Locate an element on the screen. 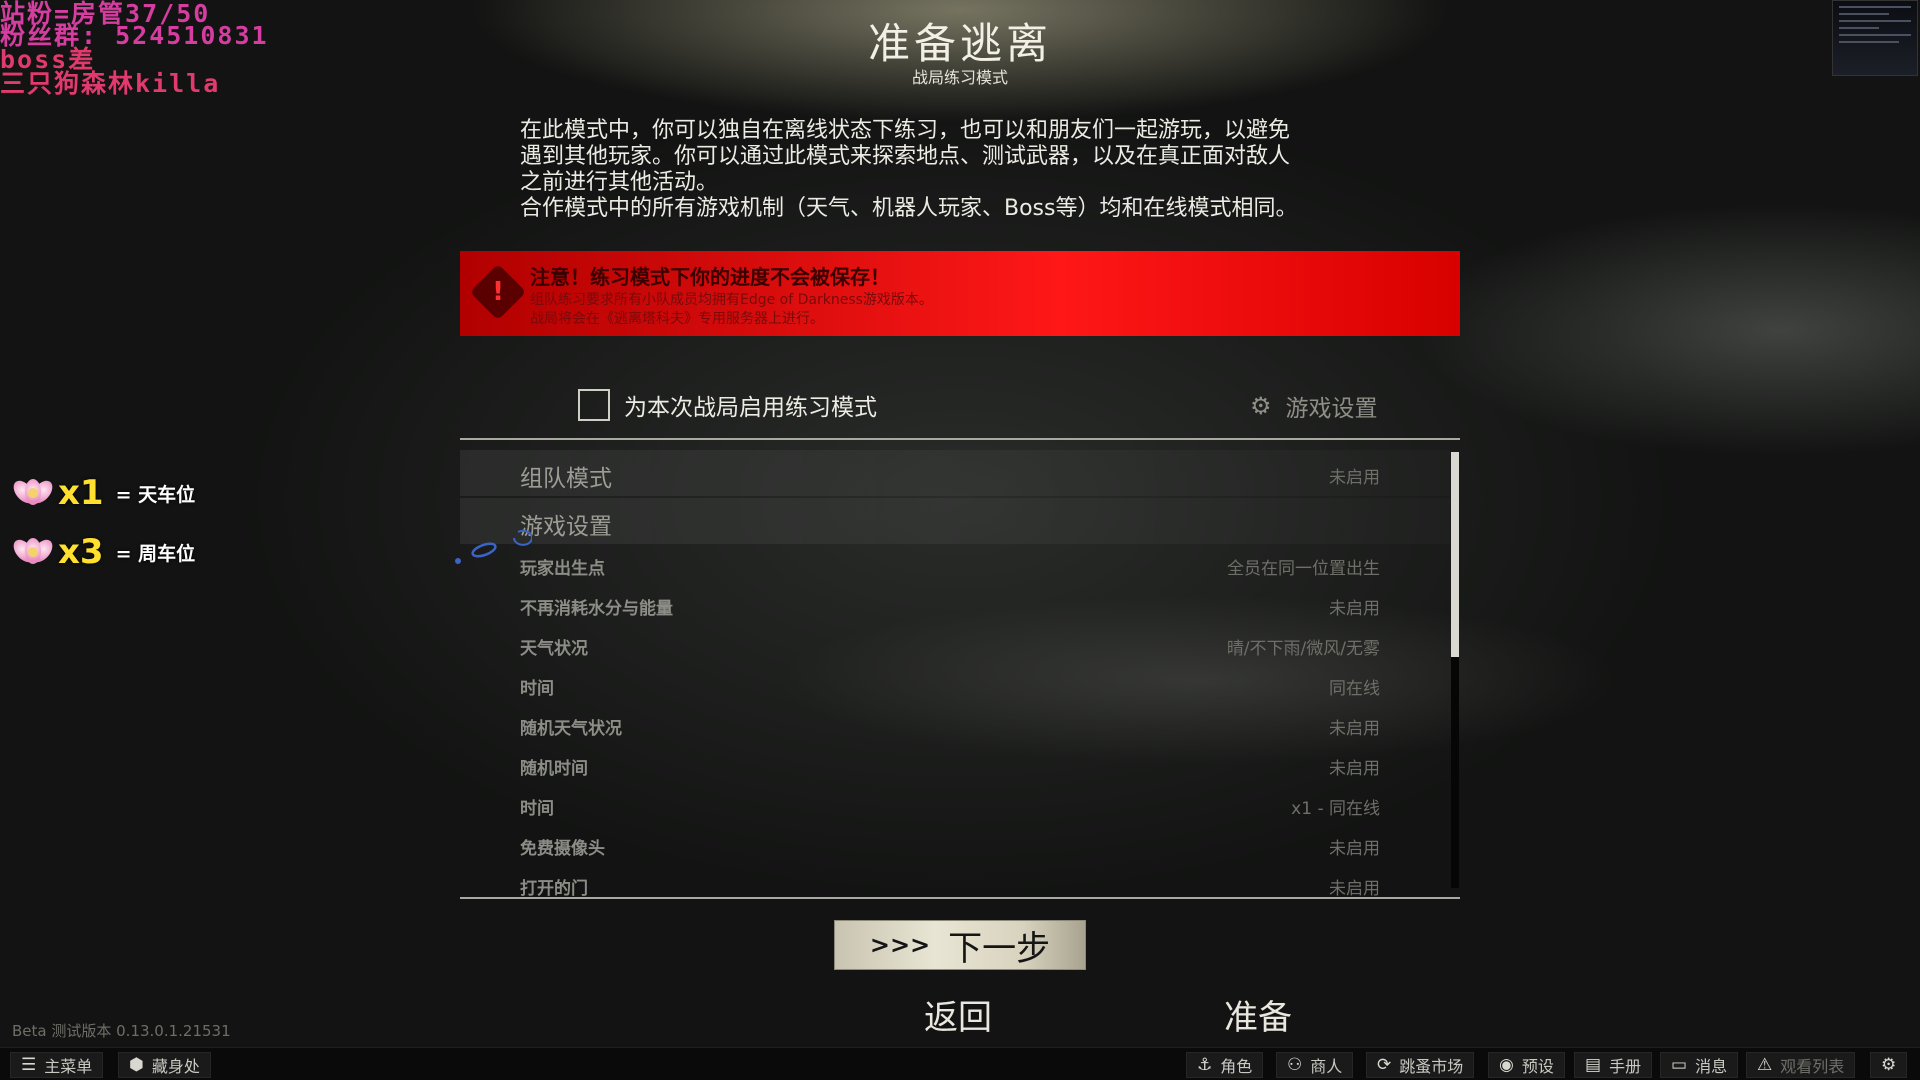 The height and width of the screenshot is (1080, 1920). section-label: 组队模式 is located at coordinates (566, 479).